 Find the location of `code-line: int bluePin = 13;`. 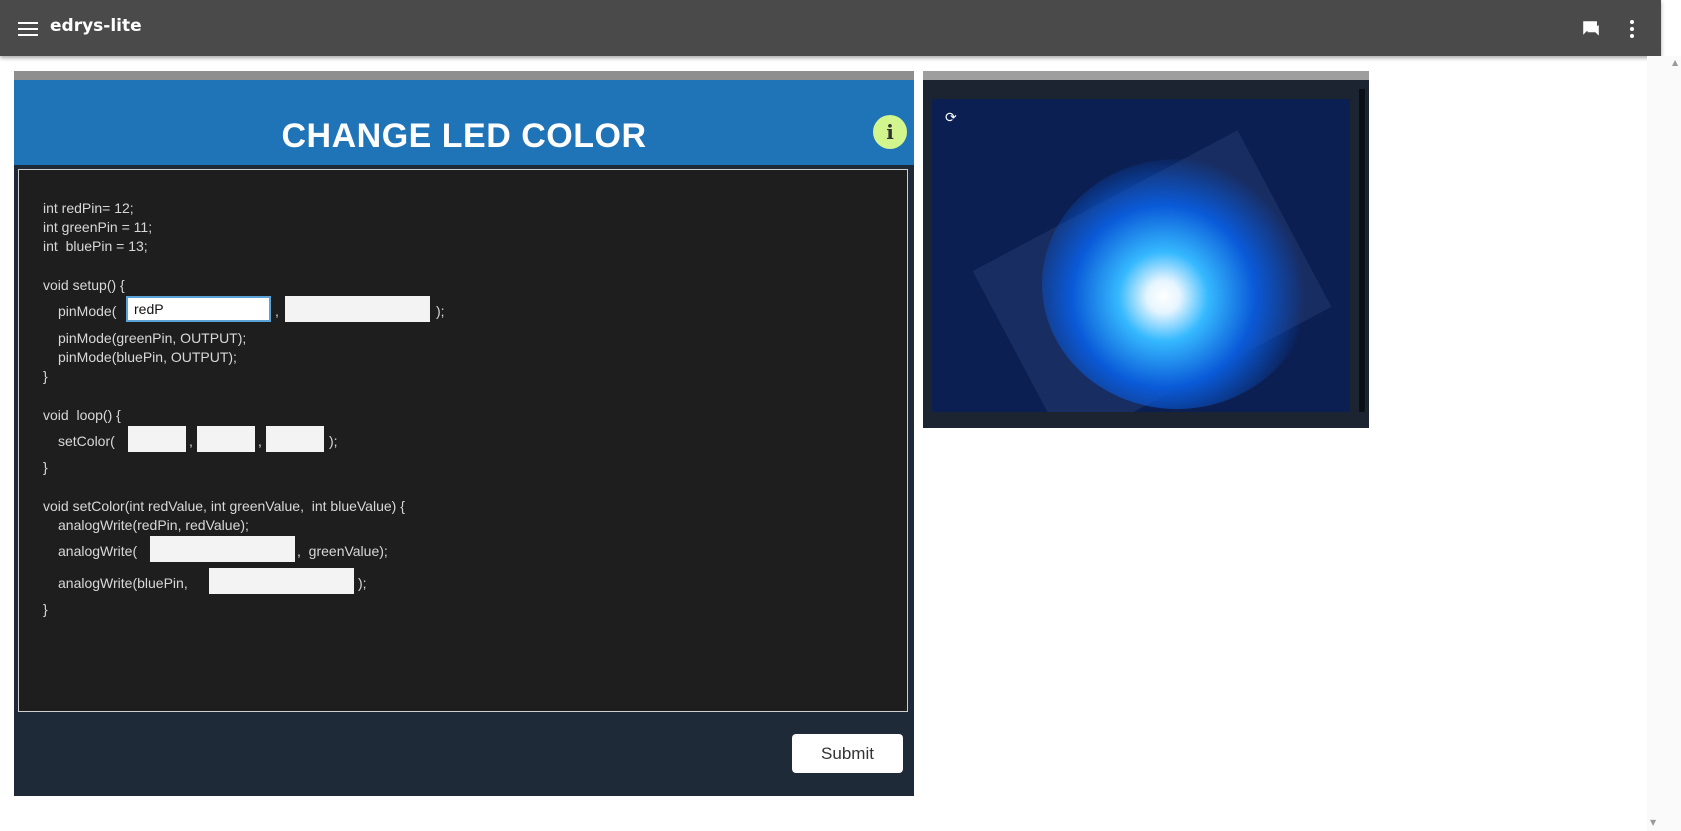

code-line: int bluePin = 13; is located at coordinates (95, 246).